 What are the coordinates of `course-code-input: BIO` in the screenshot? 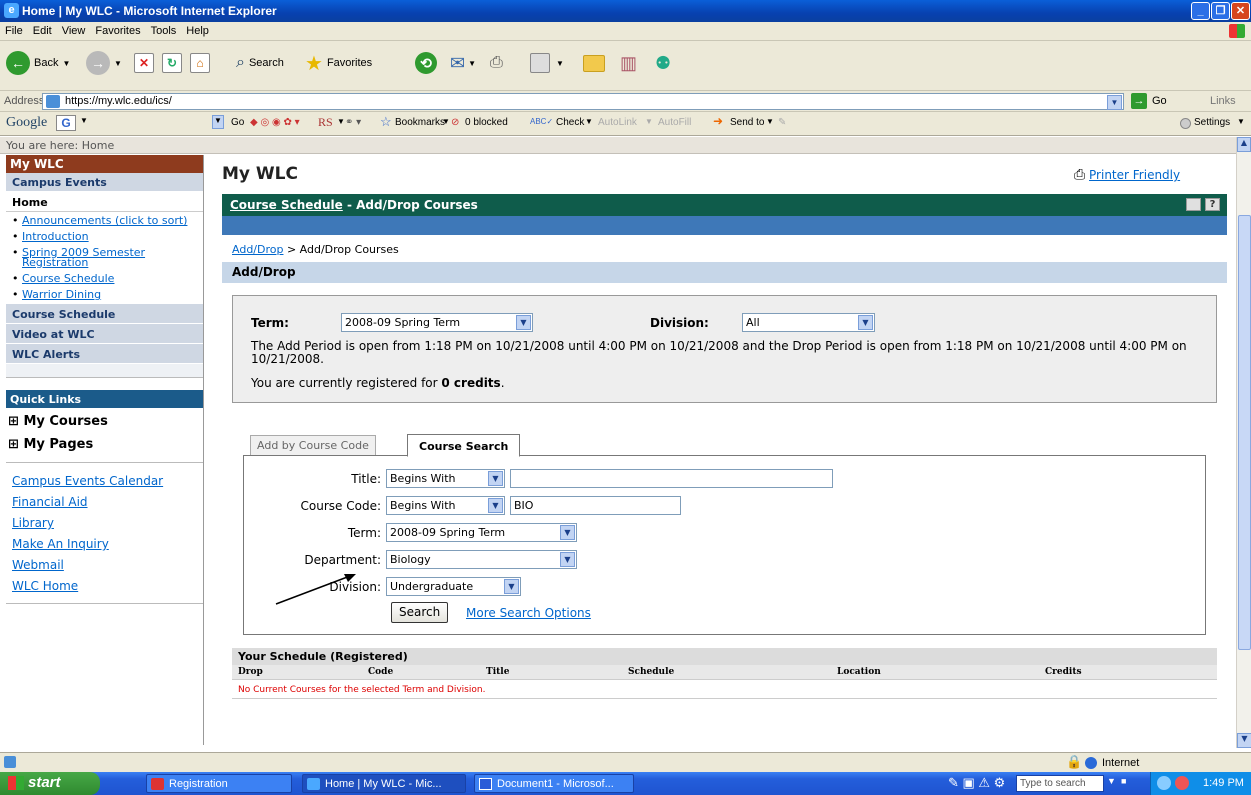 It's located at (595, 505).